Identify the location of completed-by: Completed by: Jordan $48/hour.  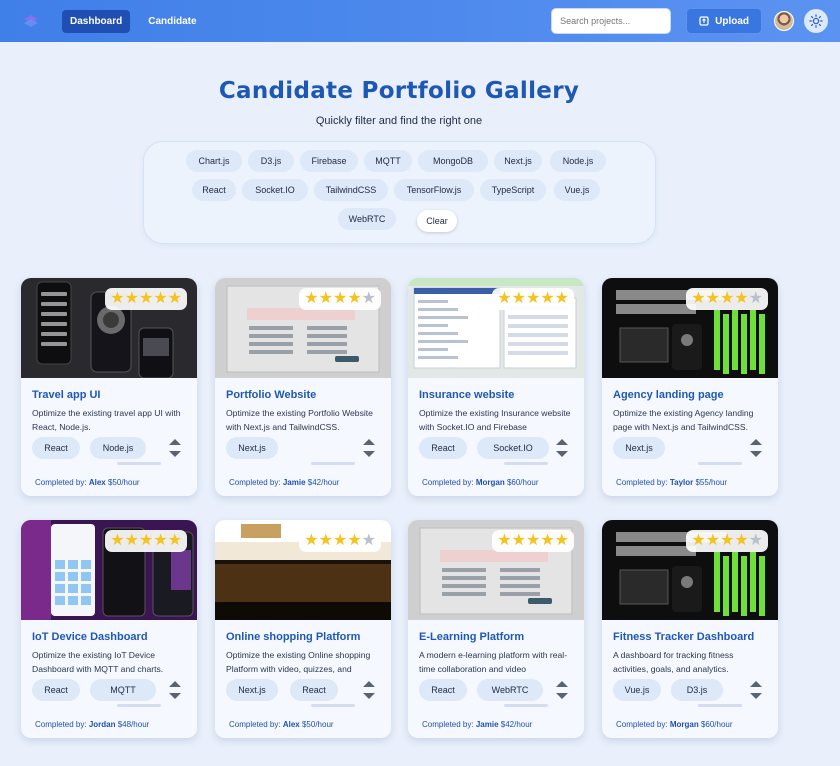
(92, 724).